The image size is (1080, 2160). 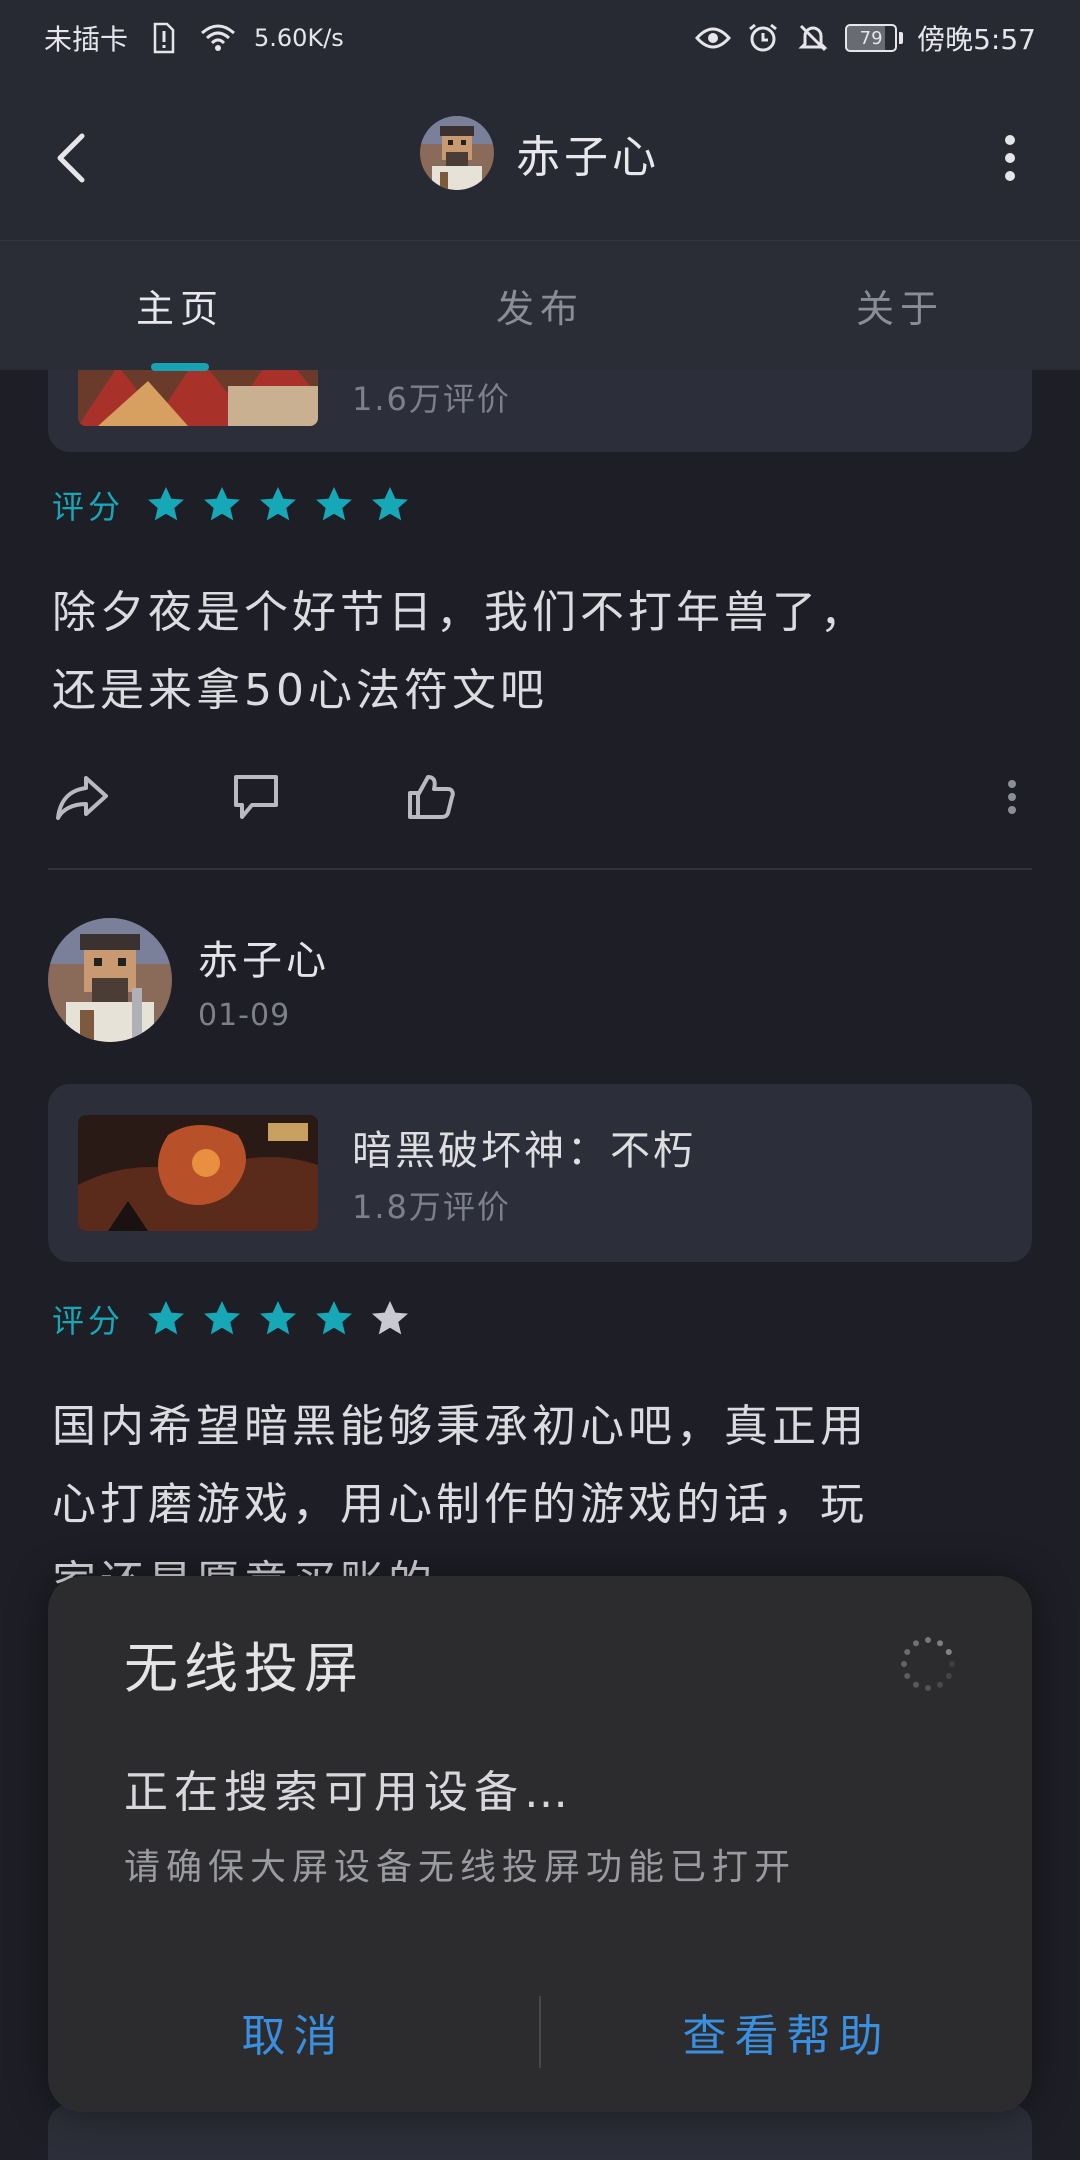 What do you see at coordinates (460, 1867) in the screenshot?
I see `dialog-hint: 请确保大屏设备无线投屏功能已打开` at bounding box center [460, 1867].